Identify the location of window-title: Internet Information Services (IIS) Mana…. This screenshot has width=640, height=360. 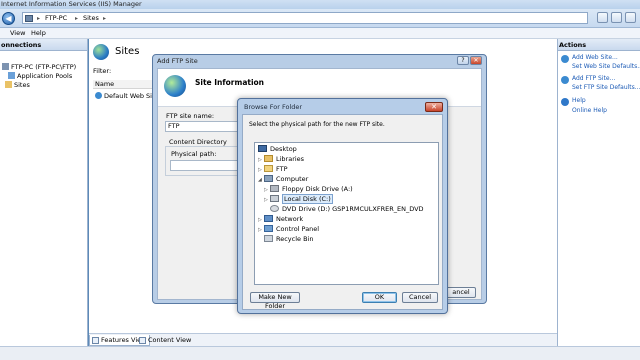
(71, 4).